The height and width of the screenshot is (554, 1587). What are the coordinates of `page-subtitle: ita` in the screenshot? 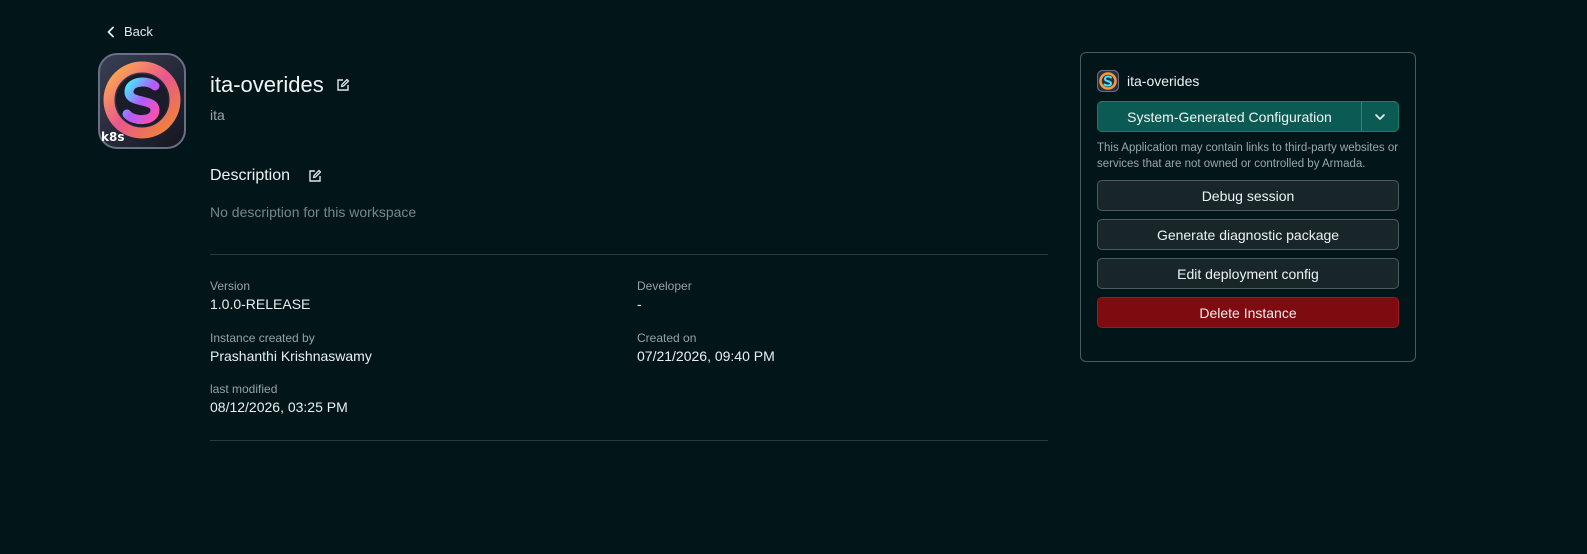 It's located at (217, 115).